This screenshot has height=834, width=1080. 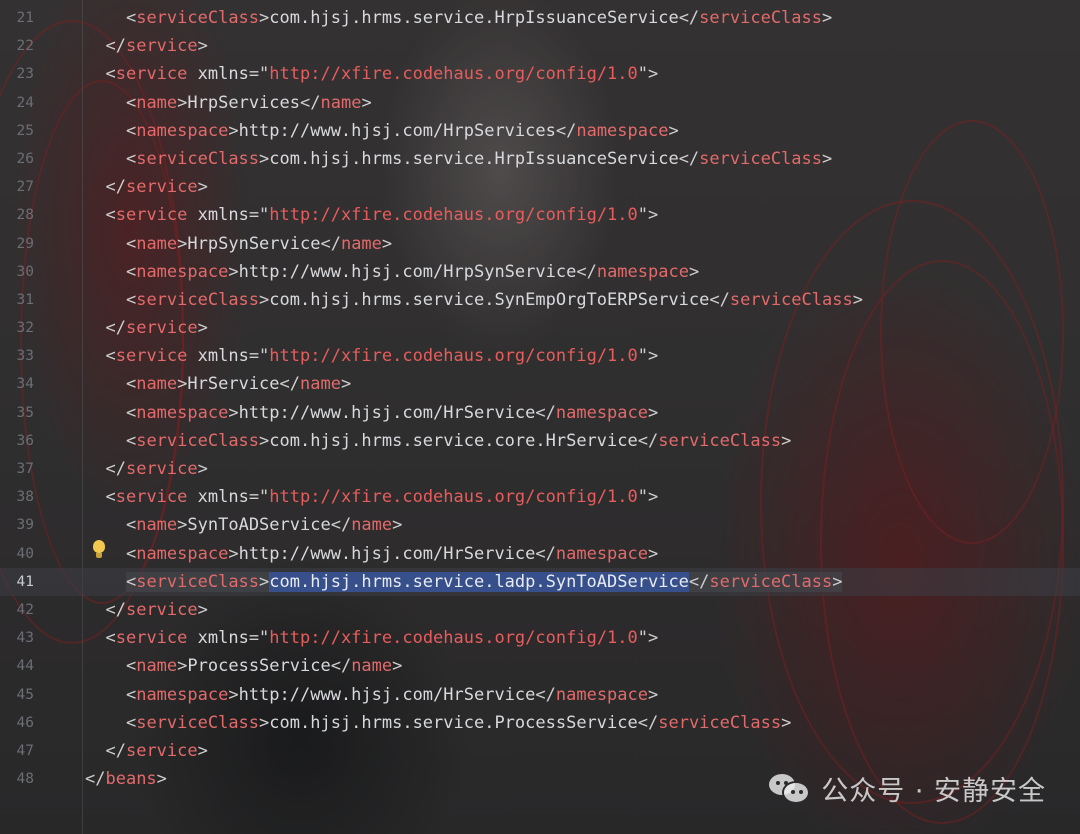 What do you see at coordinates (387, 412) in the screenshot?
I see `element-text: http://www.hjsj.com/HrService` at bounding box center [387, 412].